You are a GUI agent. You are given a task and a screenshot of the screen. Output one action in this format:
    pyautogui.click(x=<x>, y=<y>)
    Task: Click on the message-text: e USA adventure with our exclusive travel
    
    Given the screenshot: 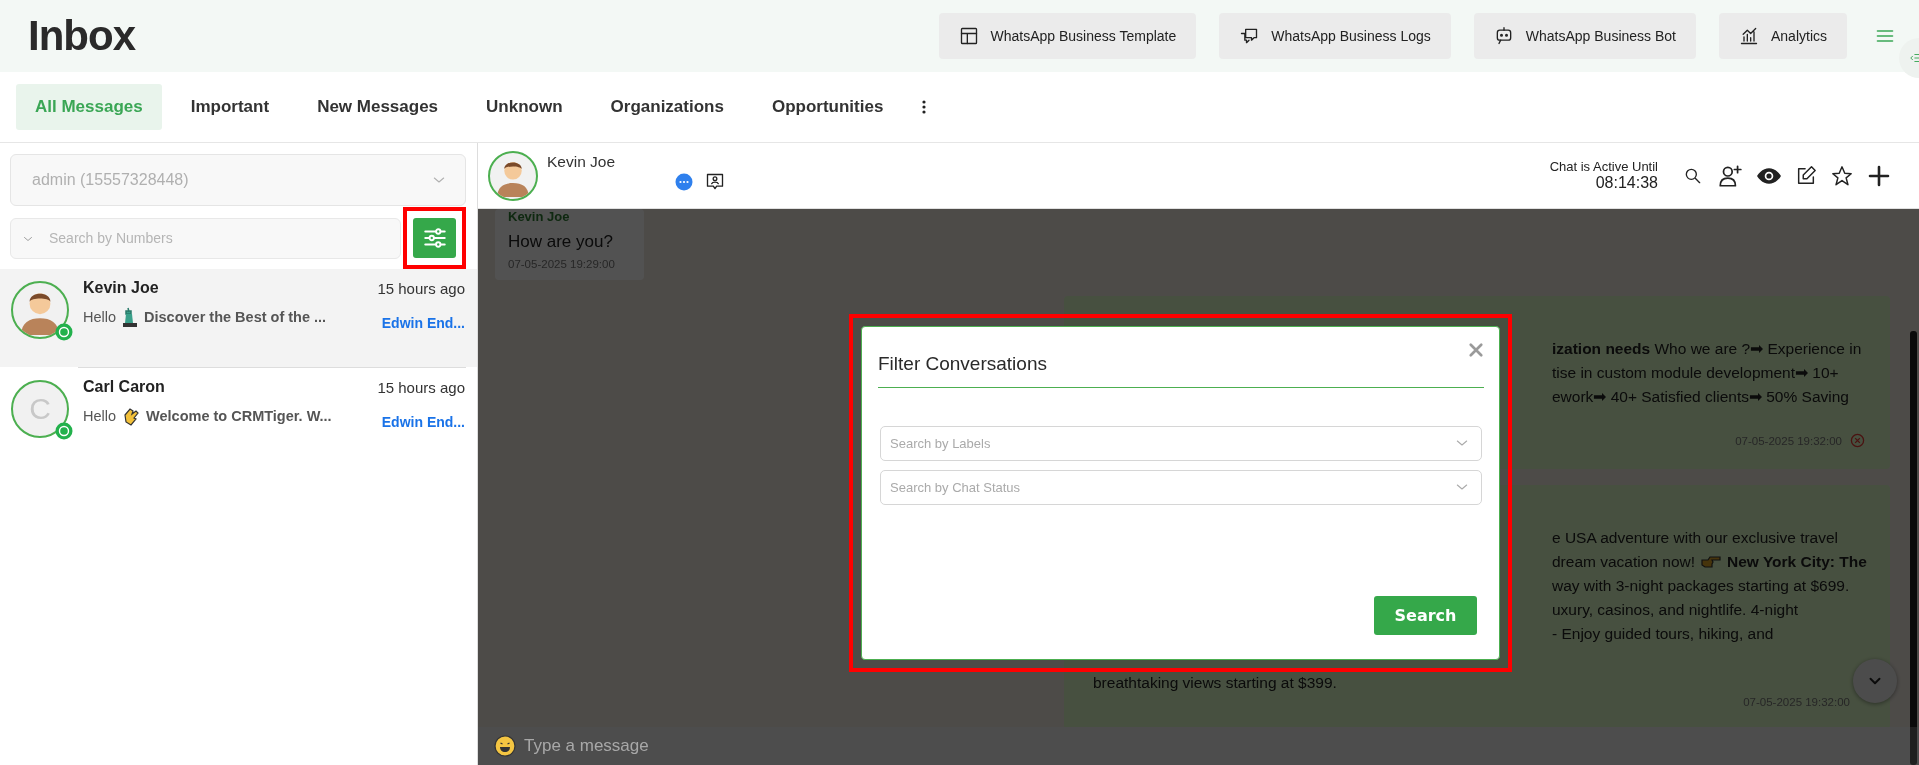 What is the action you would take?
    pyautogui.click(x=1695, y=538)
    